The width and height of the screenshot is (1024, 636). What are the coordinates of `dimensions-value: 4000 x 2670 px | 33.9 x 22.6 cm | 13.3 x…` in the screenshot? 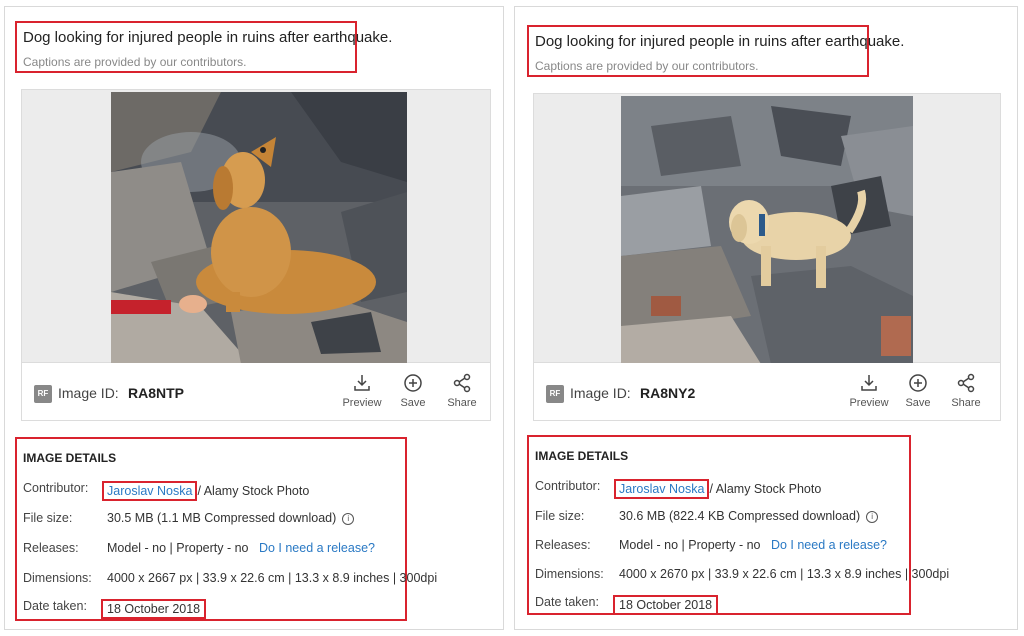 It's located at (784, 574).